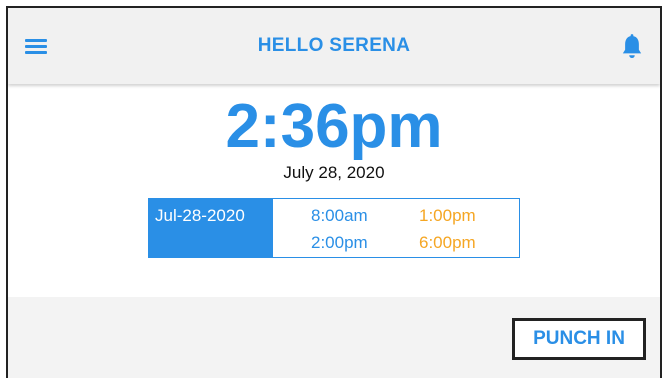 The image size is (670, 378). What do you see at coordinates (334, 126) in the screenshot?
I see `current-time: 2:36pm` at bounding box center [334, 126].